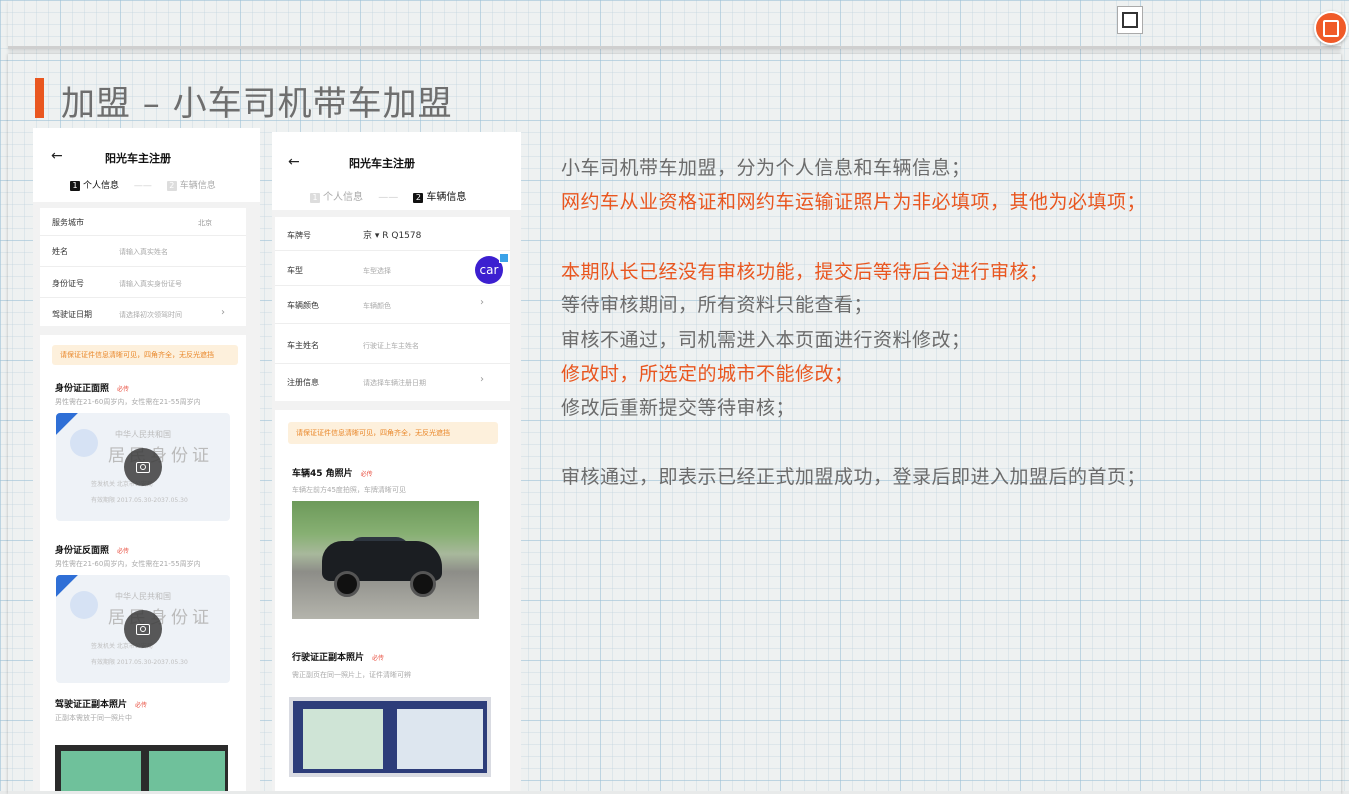  I want to click on field-registration: 注册信息 请选择车辆注册日期 ›, so click(392, 383).